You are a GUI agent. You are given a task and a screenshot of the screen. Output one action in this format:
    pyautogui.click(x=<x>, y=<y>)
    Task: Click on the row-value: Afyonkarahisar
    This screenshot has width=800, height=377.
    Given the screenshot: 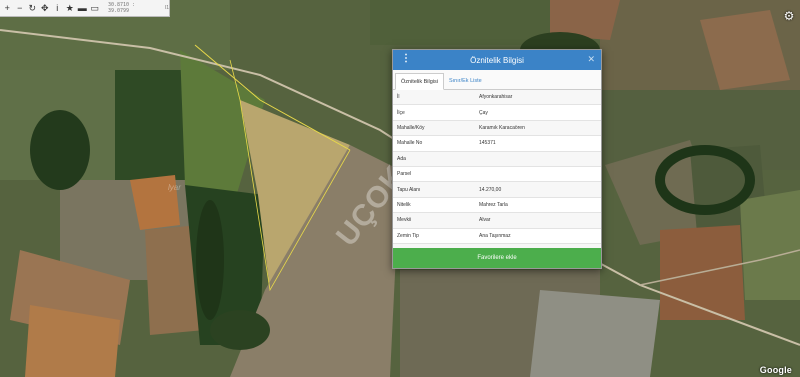 What is the action you would take?
    pyautogui.click(x=496, y=97)
    